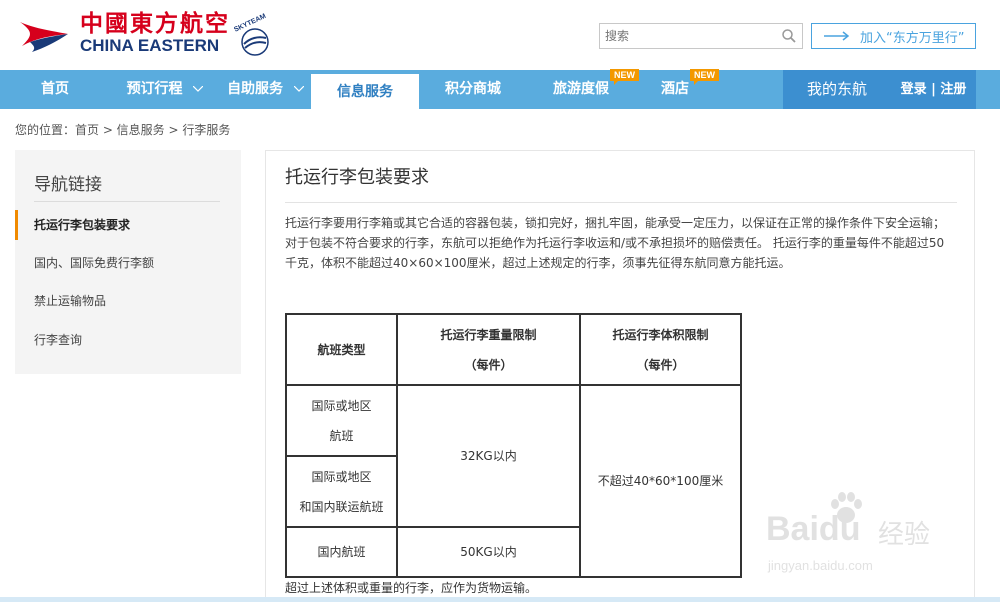  I want to click on sidebar-item-packing-requirements: 托运行李包装要求, so click(128, 225).